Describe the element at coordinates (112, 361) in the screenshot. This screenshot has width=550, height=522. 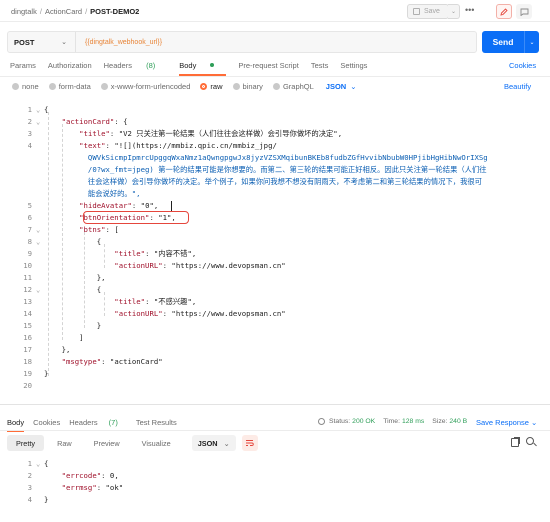
I see `code-text: "msgtype": "actionCard"` at that location.